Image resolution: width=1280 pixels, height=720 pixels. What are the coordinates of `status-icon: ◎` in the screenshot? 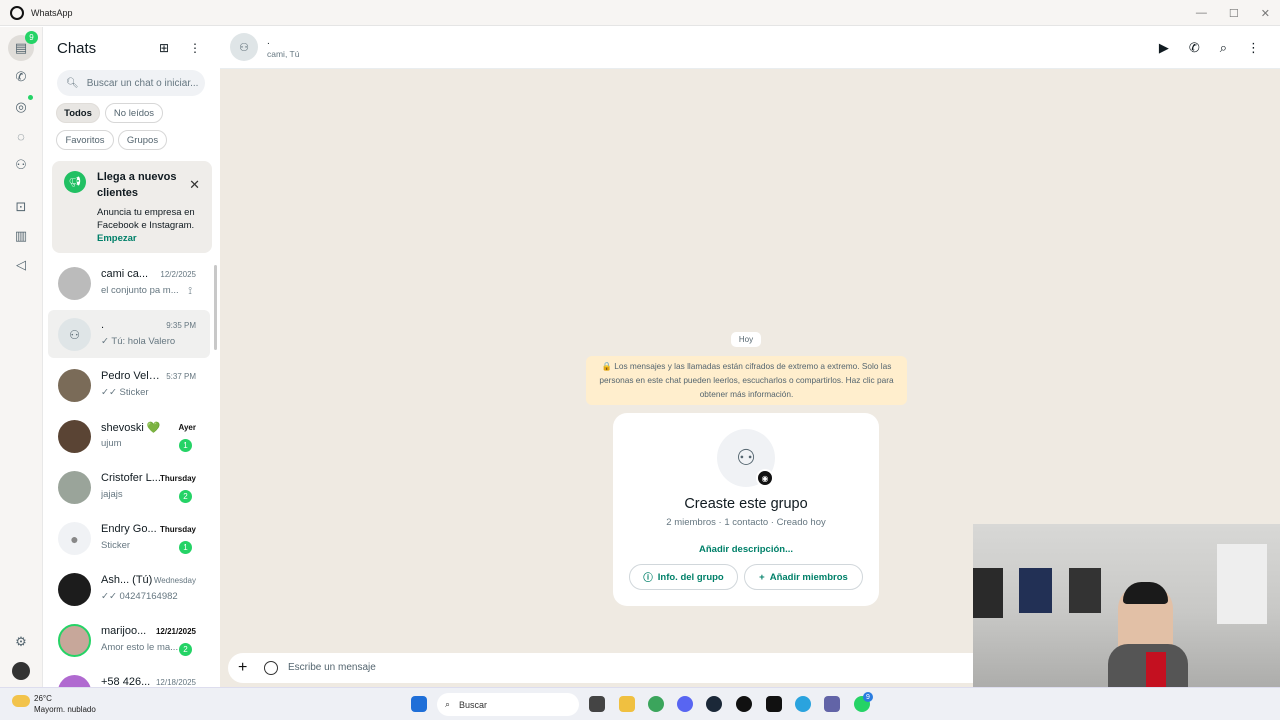 It's located at (21, 107).